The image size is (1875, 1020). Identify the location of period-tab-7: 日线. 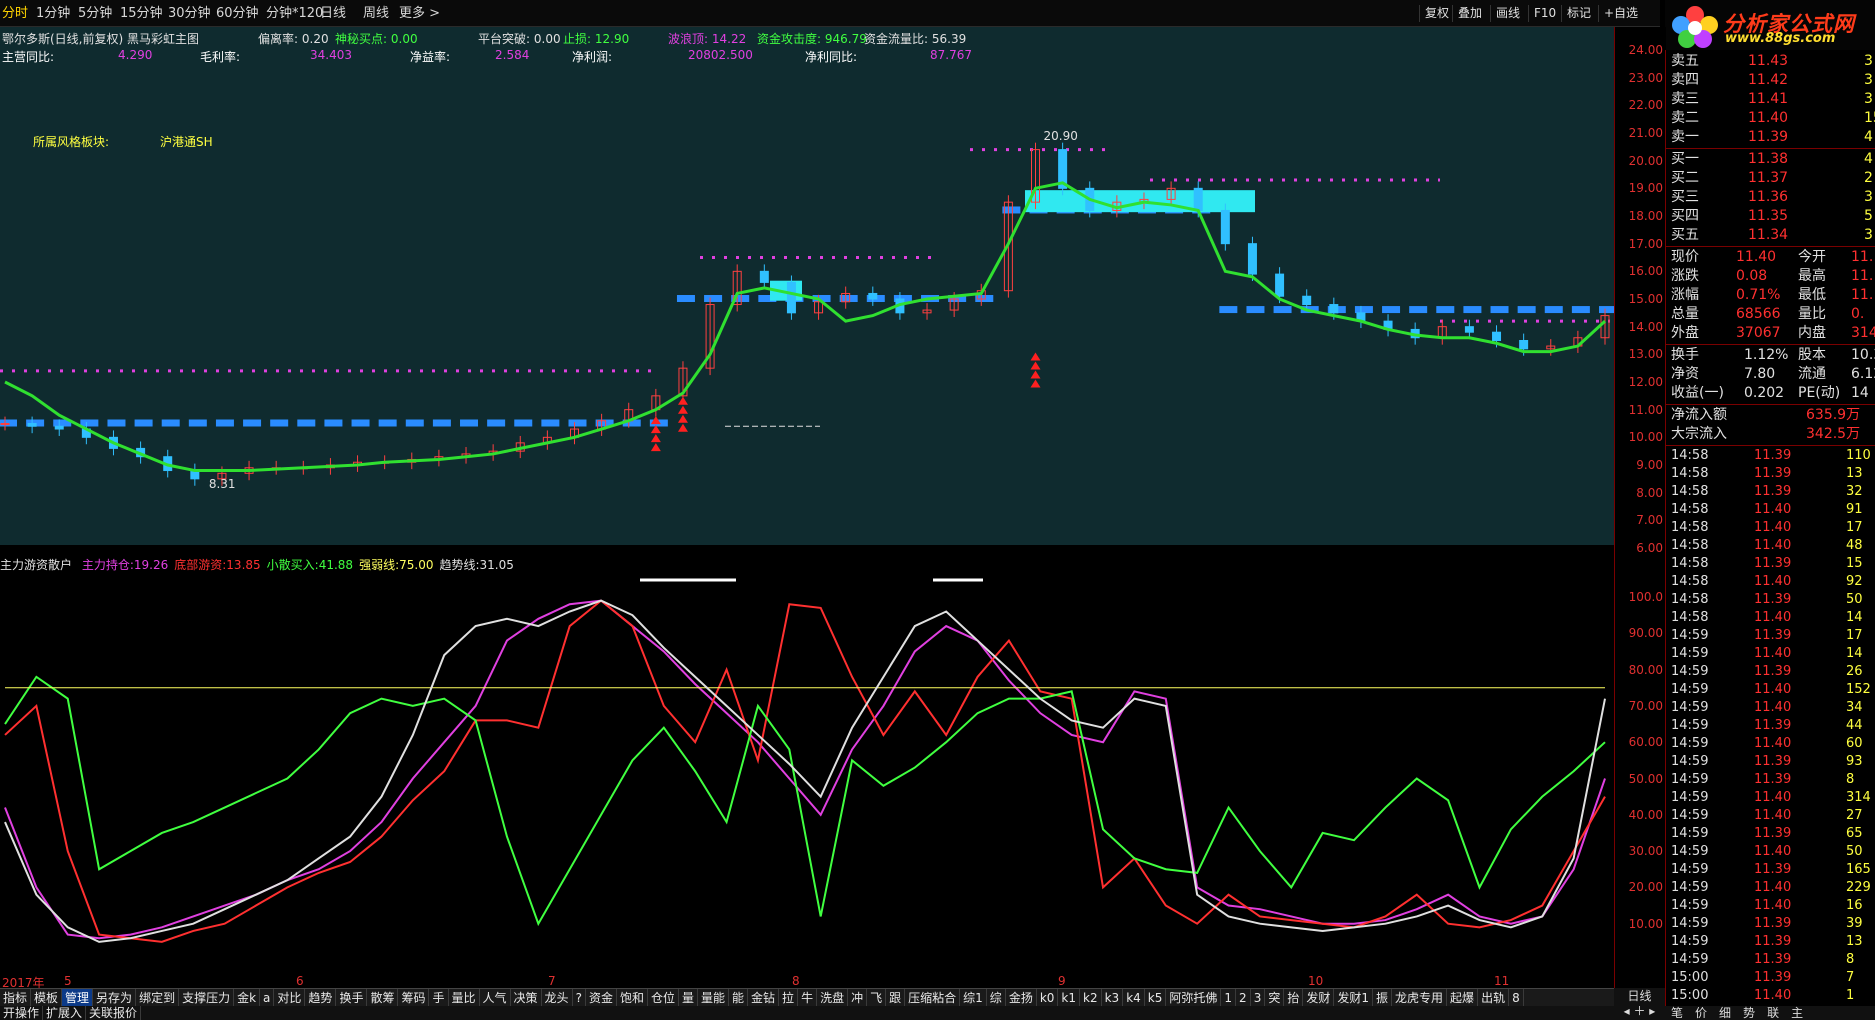
(333, 14).